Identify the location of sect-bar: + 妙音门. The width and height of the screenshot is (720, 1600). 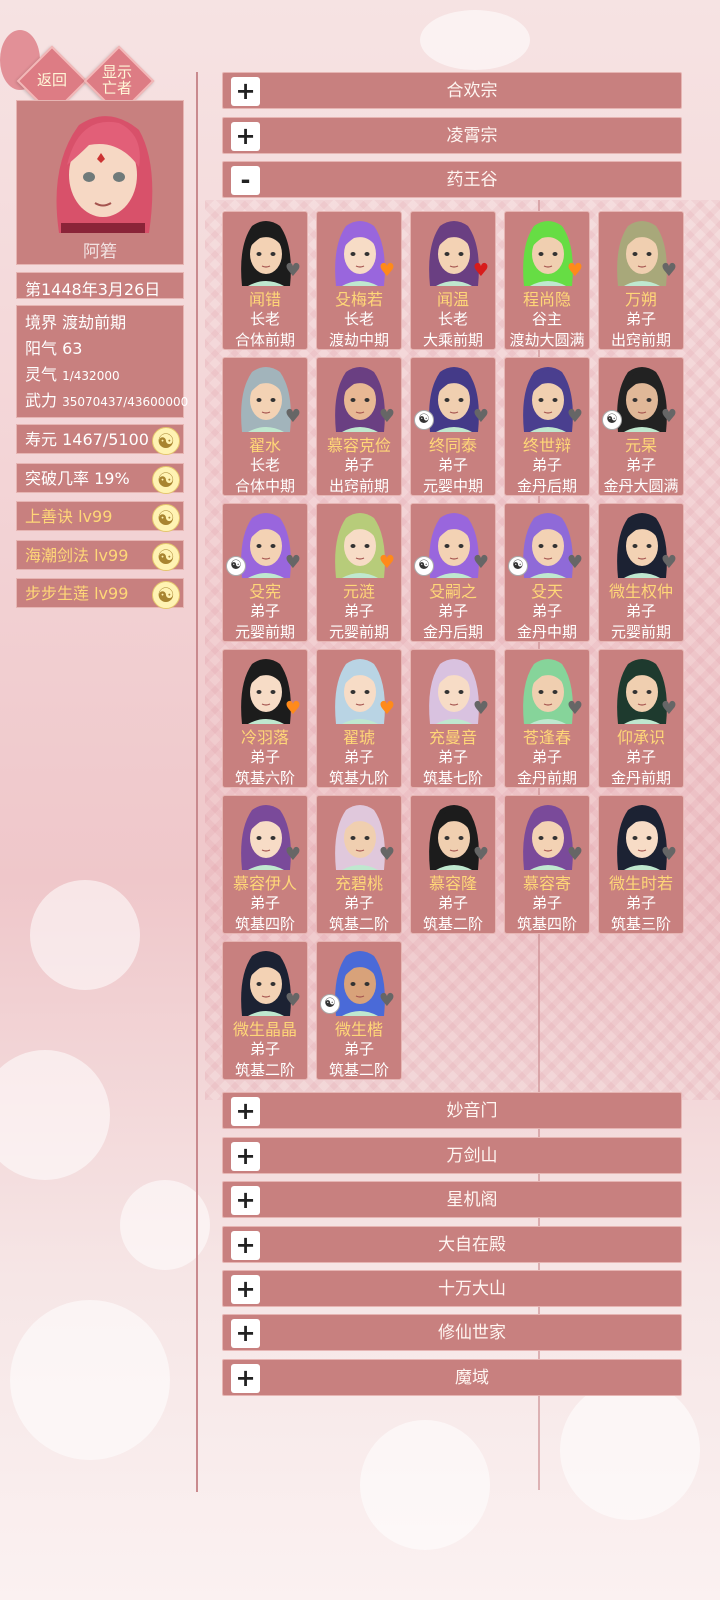
(452, 1110).